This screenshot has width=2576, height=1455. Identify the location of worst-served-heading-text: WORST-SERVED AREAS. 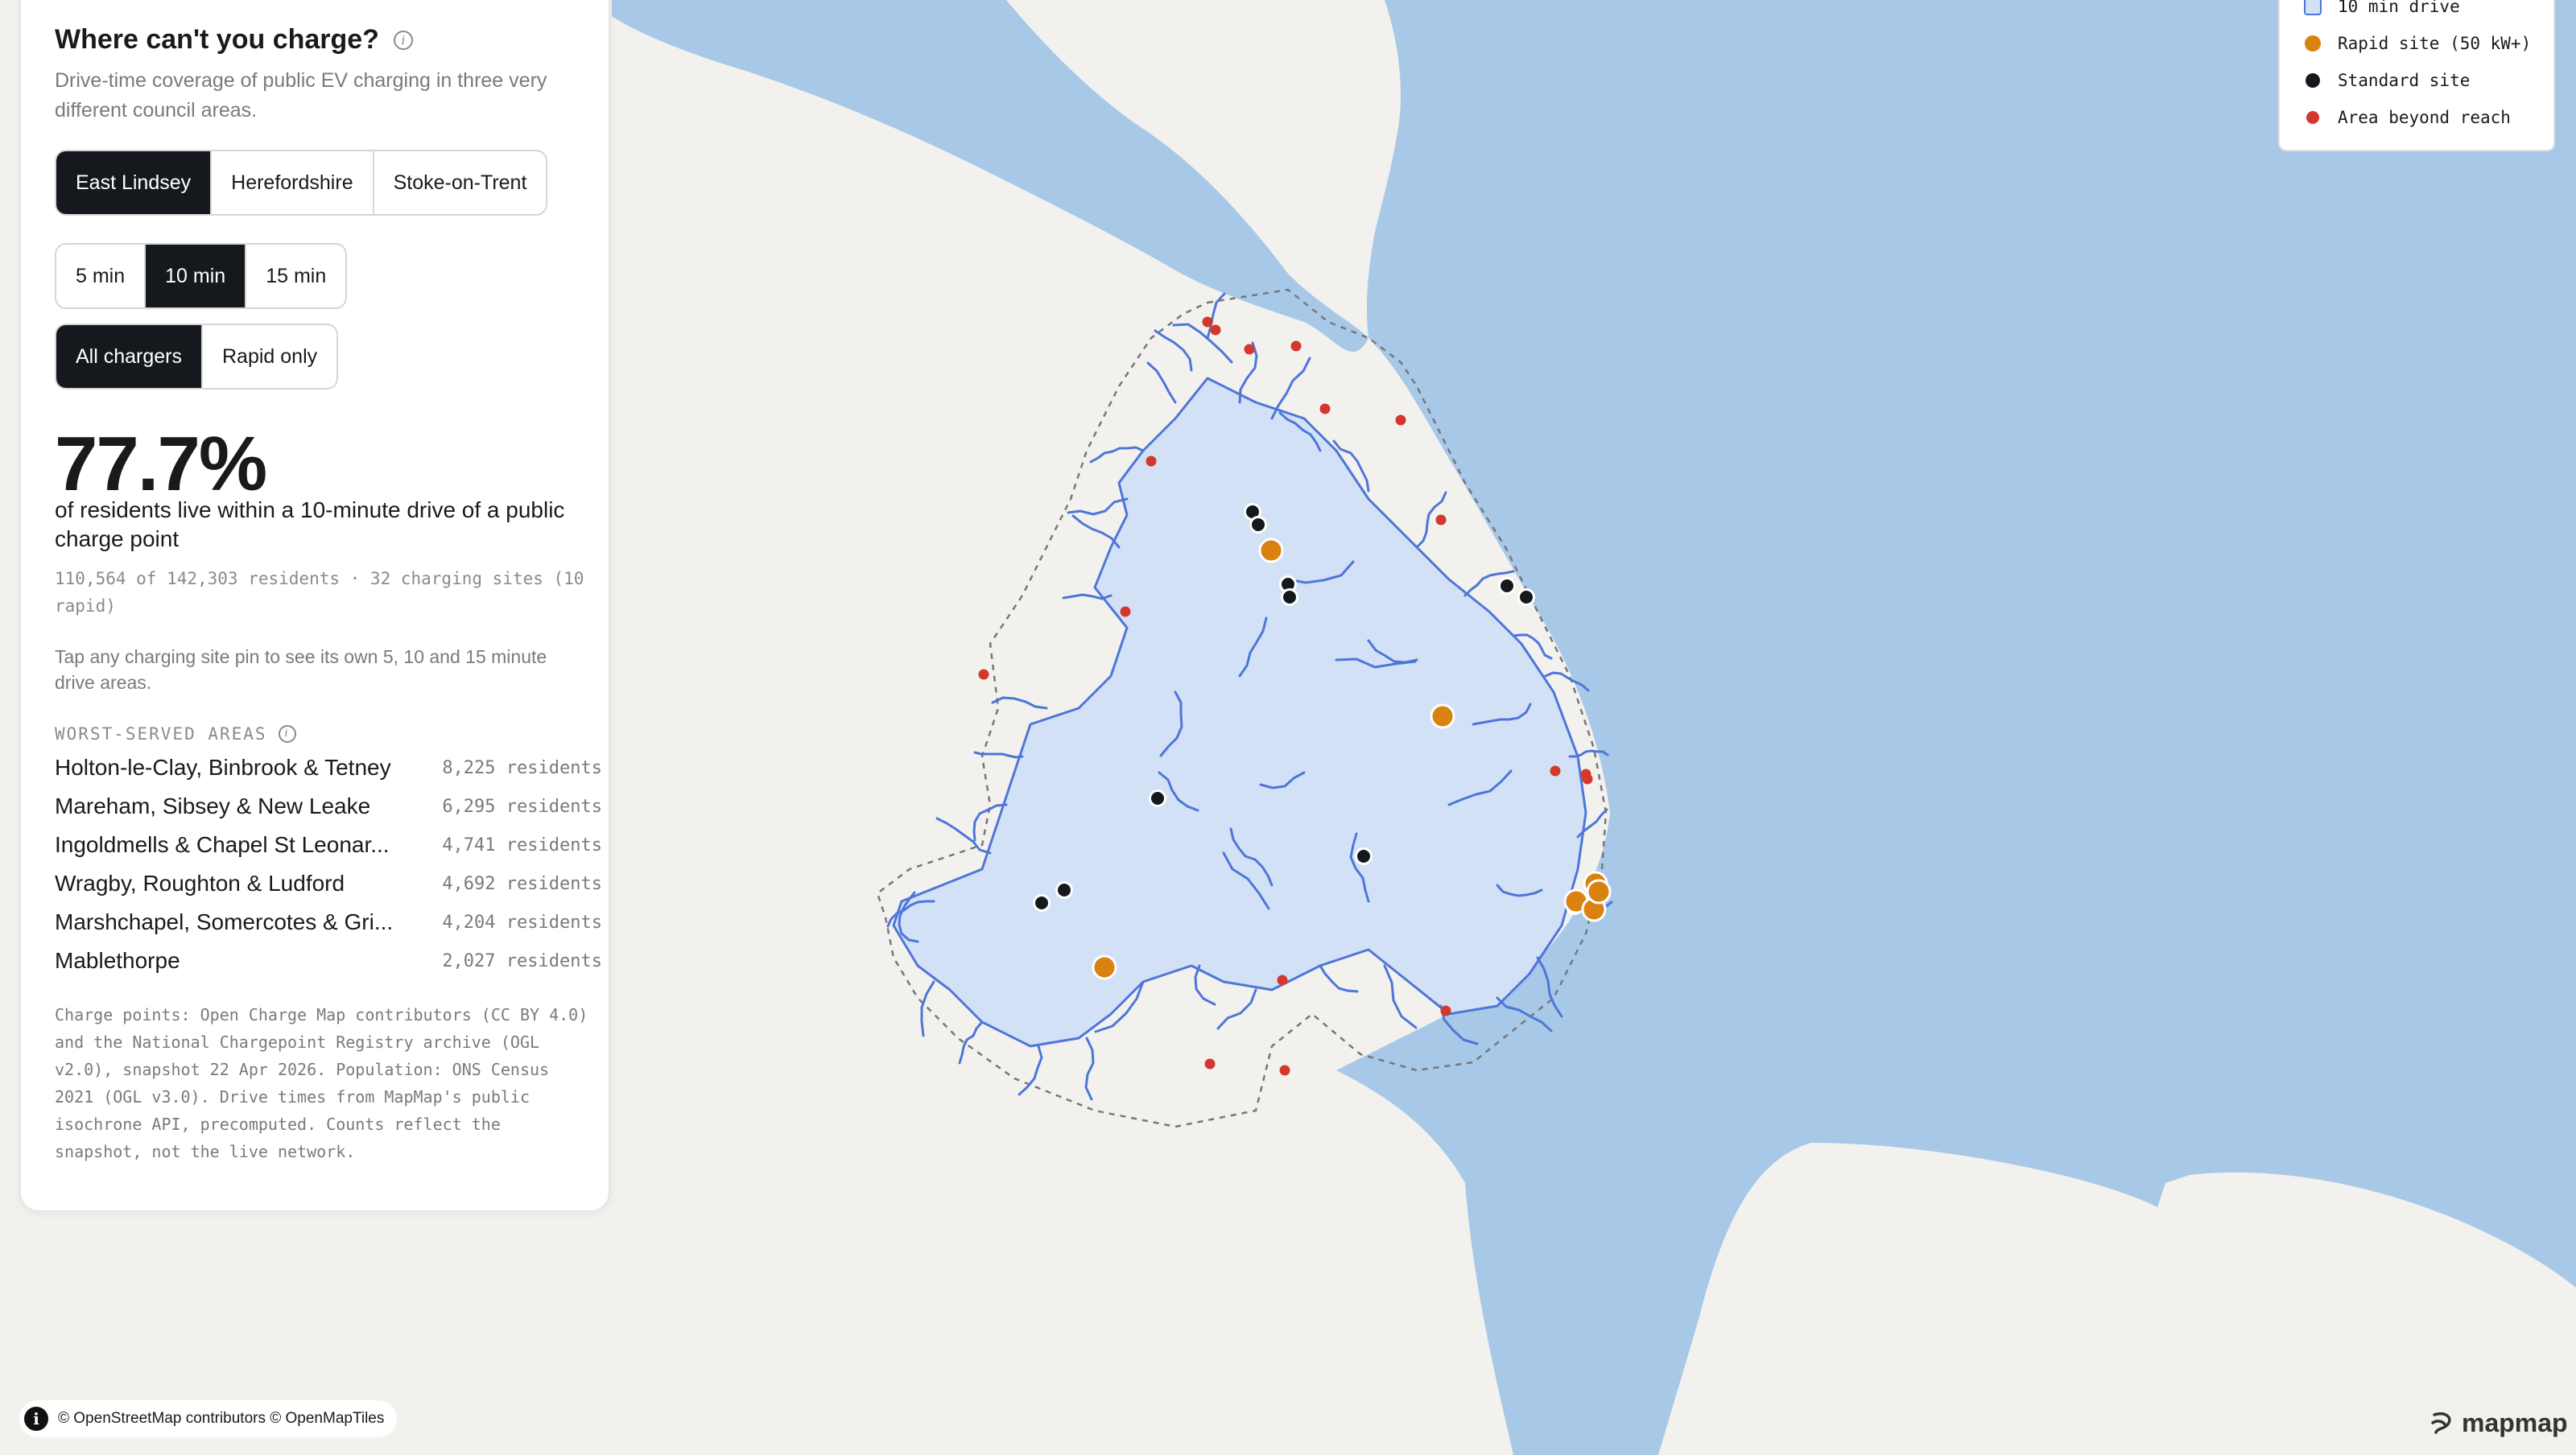
(161, 734).